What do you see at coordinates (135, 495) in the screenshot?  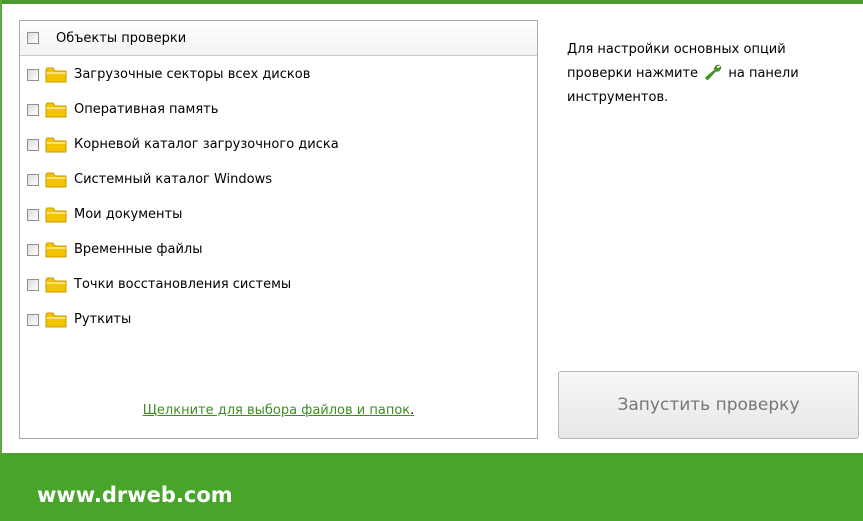 I see `footer-url: www.drweb.com` at bounding box center [135, 495].